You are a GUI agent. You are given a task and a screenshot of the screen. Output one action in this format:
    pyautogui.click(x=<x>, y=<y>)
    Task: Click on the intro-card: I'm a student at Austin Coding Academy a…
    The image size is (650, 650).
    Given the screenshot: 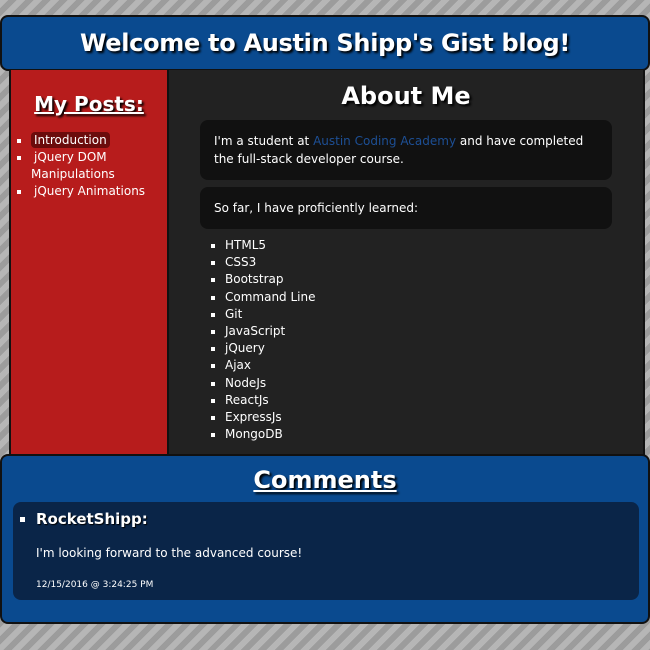 What is the action you would take?
    pyautogui.click(x=406, y=150)
    